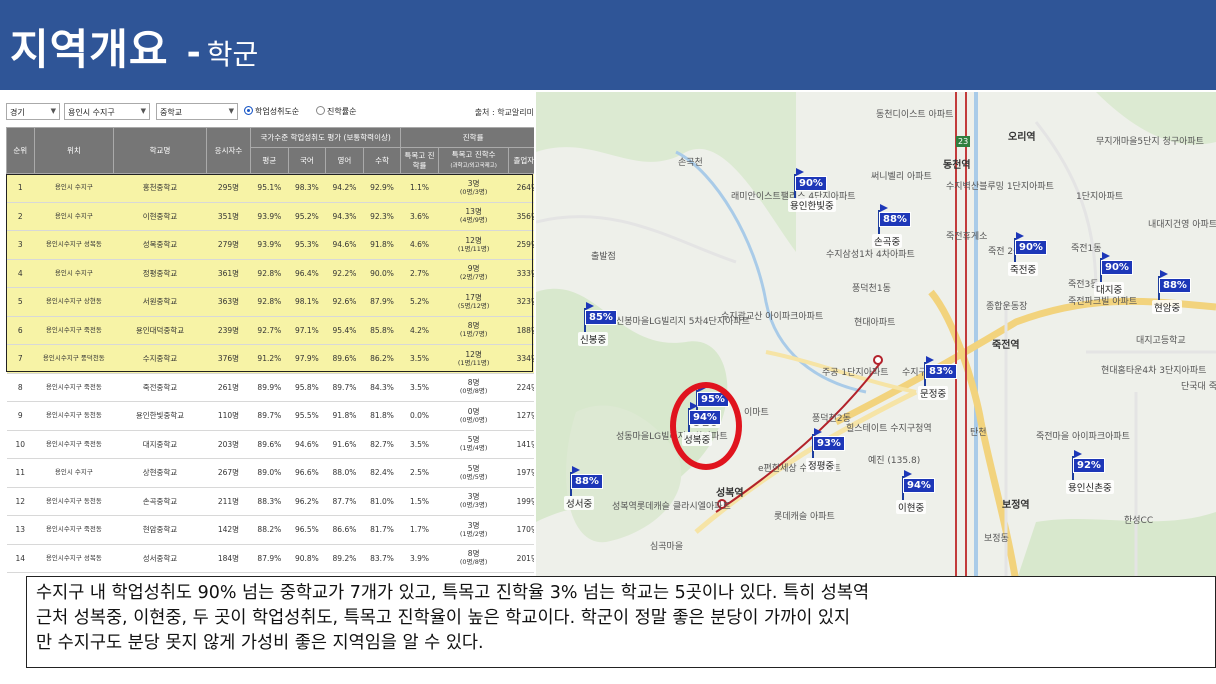 This screenshot has width=1216, height=684. What do you see at coordinates (473, 444) in the screenshot?
I see `cell-spn: 5명 (1명/4명)` at bounding box center [473, 444].